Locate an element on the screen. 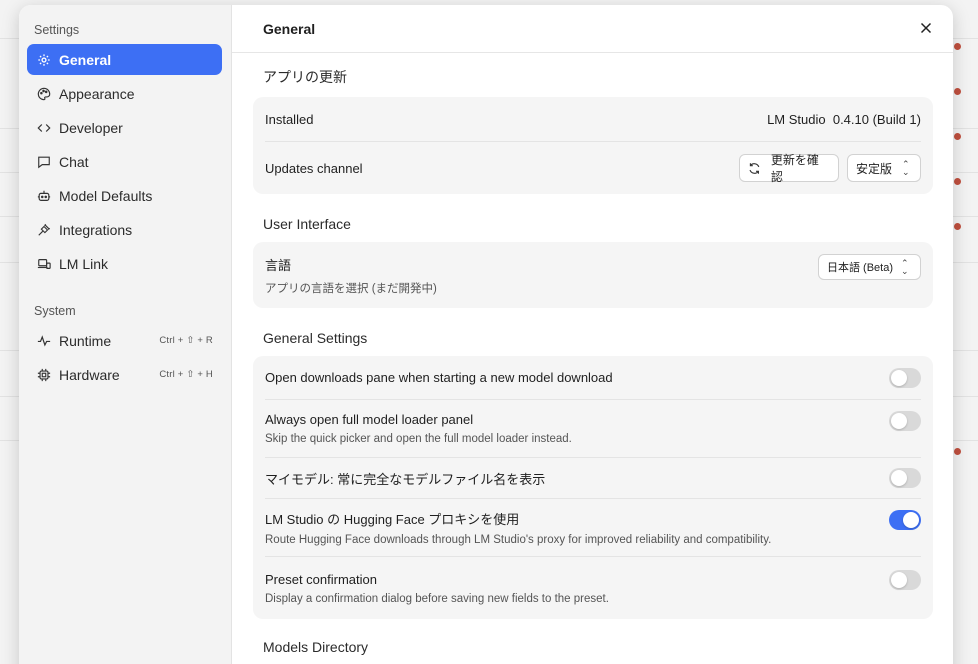 This screenshot has height=664, width=978. chip-icon is located at coordinates (44, 375).